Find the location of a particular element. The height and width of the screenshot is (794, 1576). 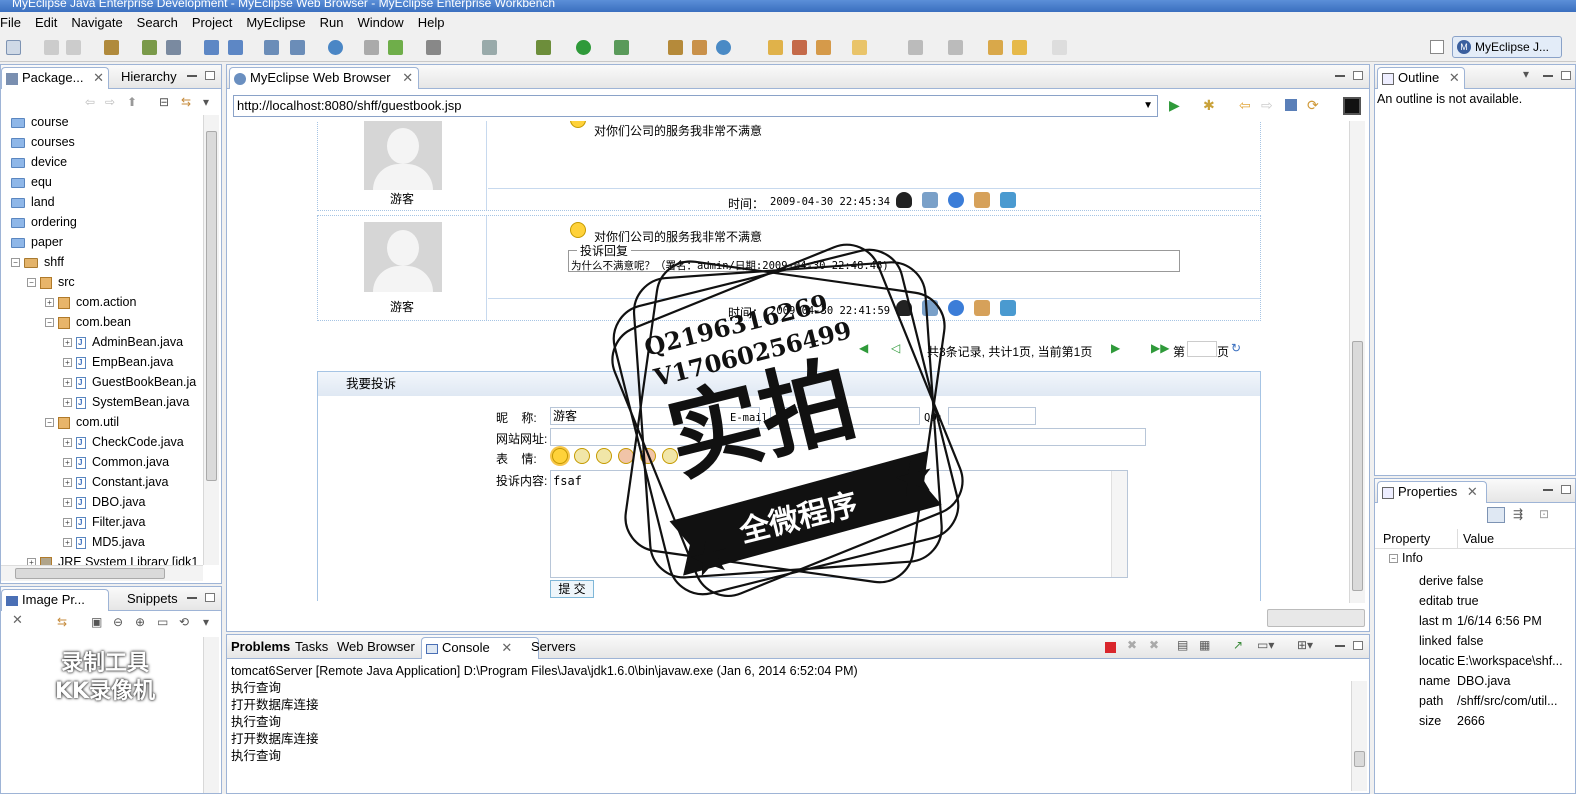

tab-hierarchy: Hierarchy is located at coordinates (149, 78).